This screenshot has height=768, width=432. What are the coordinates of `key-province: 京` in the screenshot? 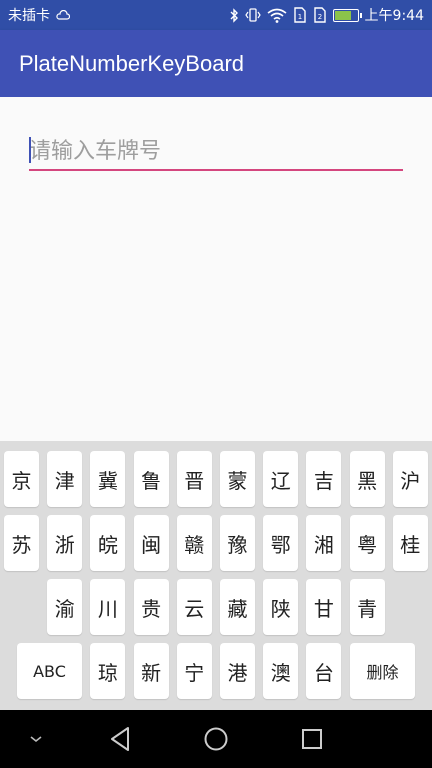 It's located at (21, 479).